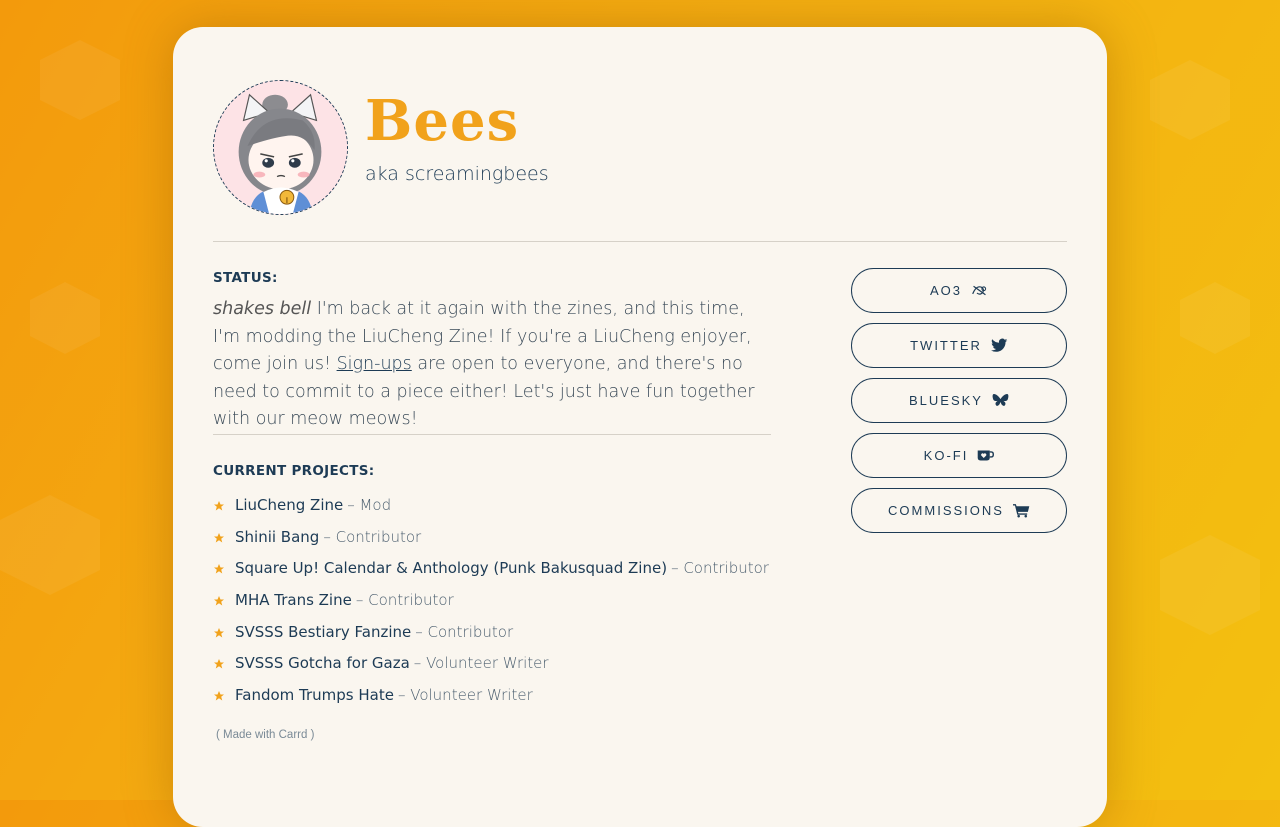 This screenshot has height=827, width=1280. Describe the element at coordinates (262, 309) in the screenshot. I see `status-lead-italic: shakes bell` at that location.